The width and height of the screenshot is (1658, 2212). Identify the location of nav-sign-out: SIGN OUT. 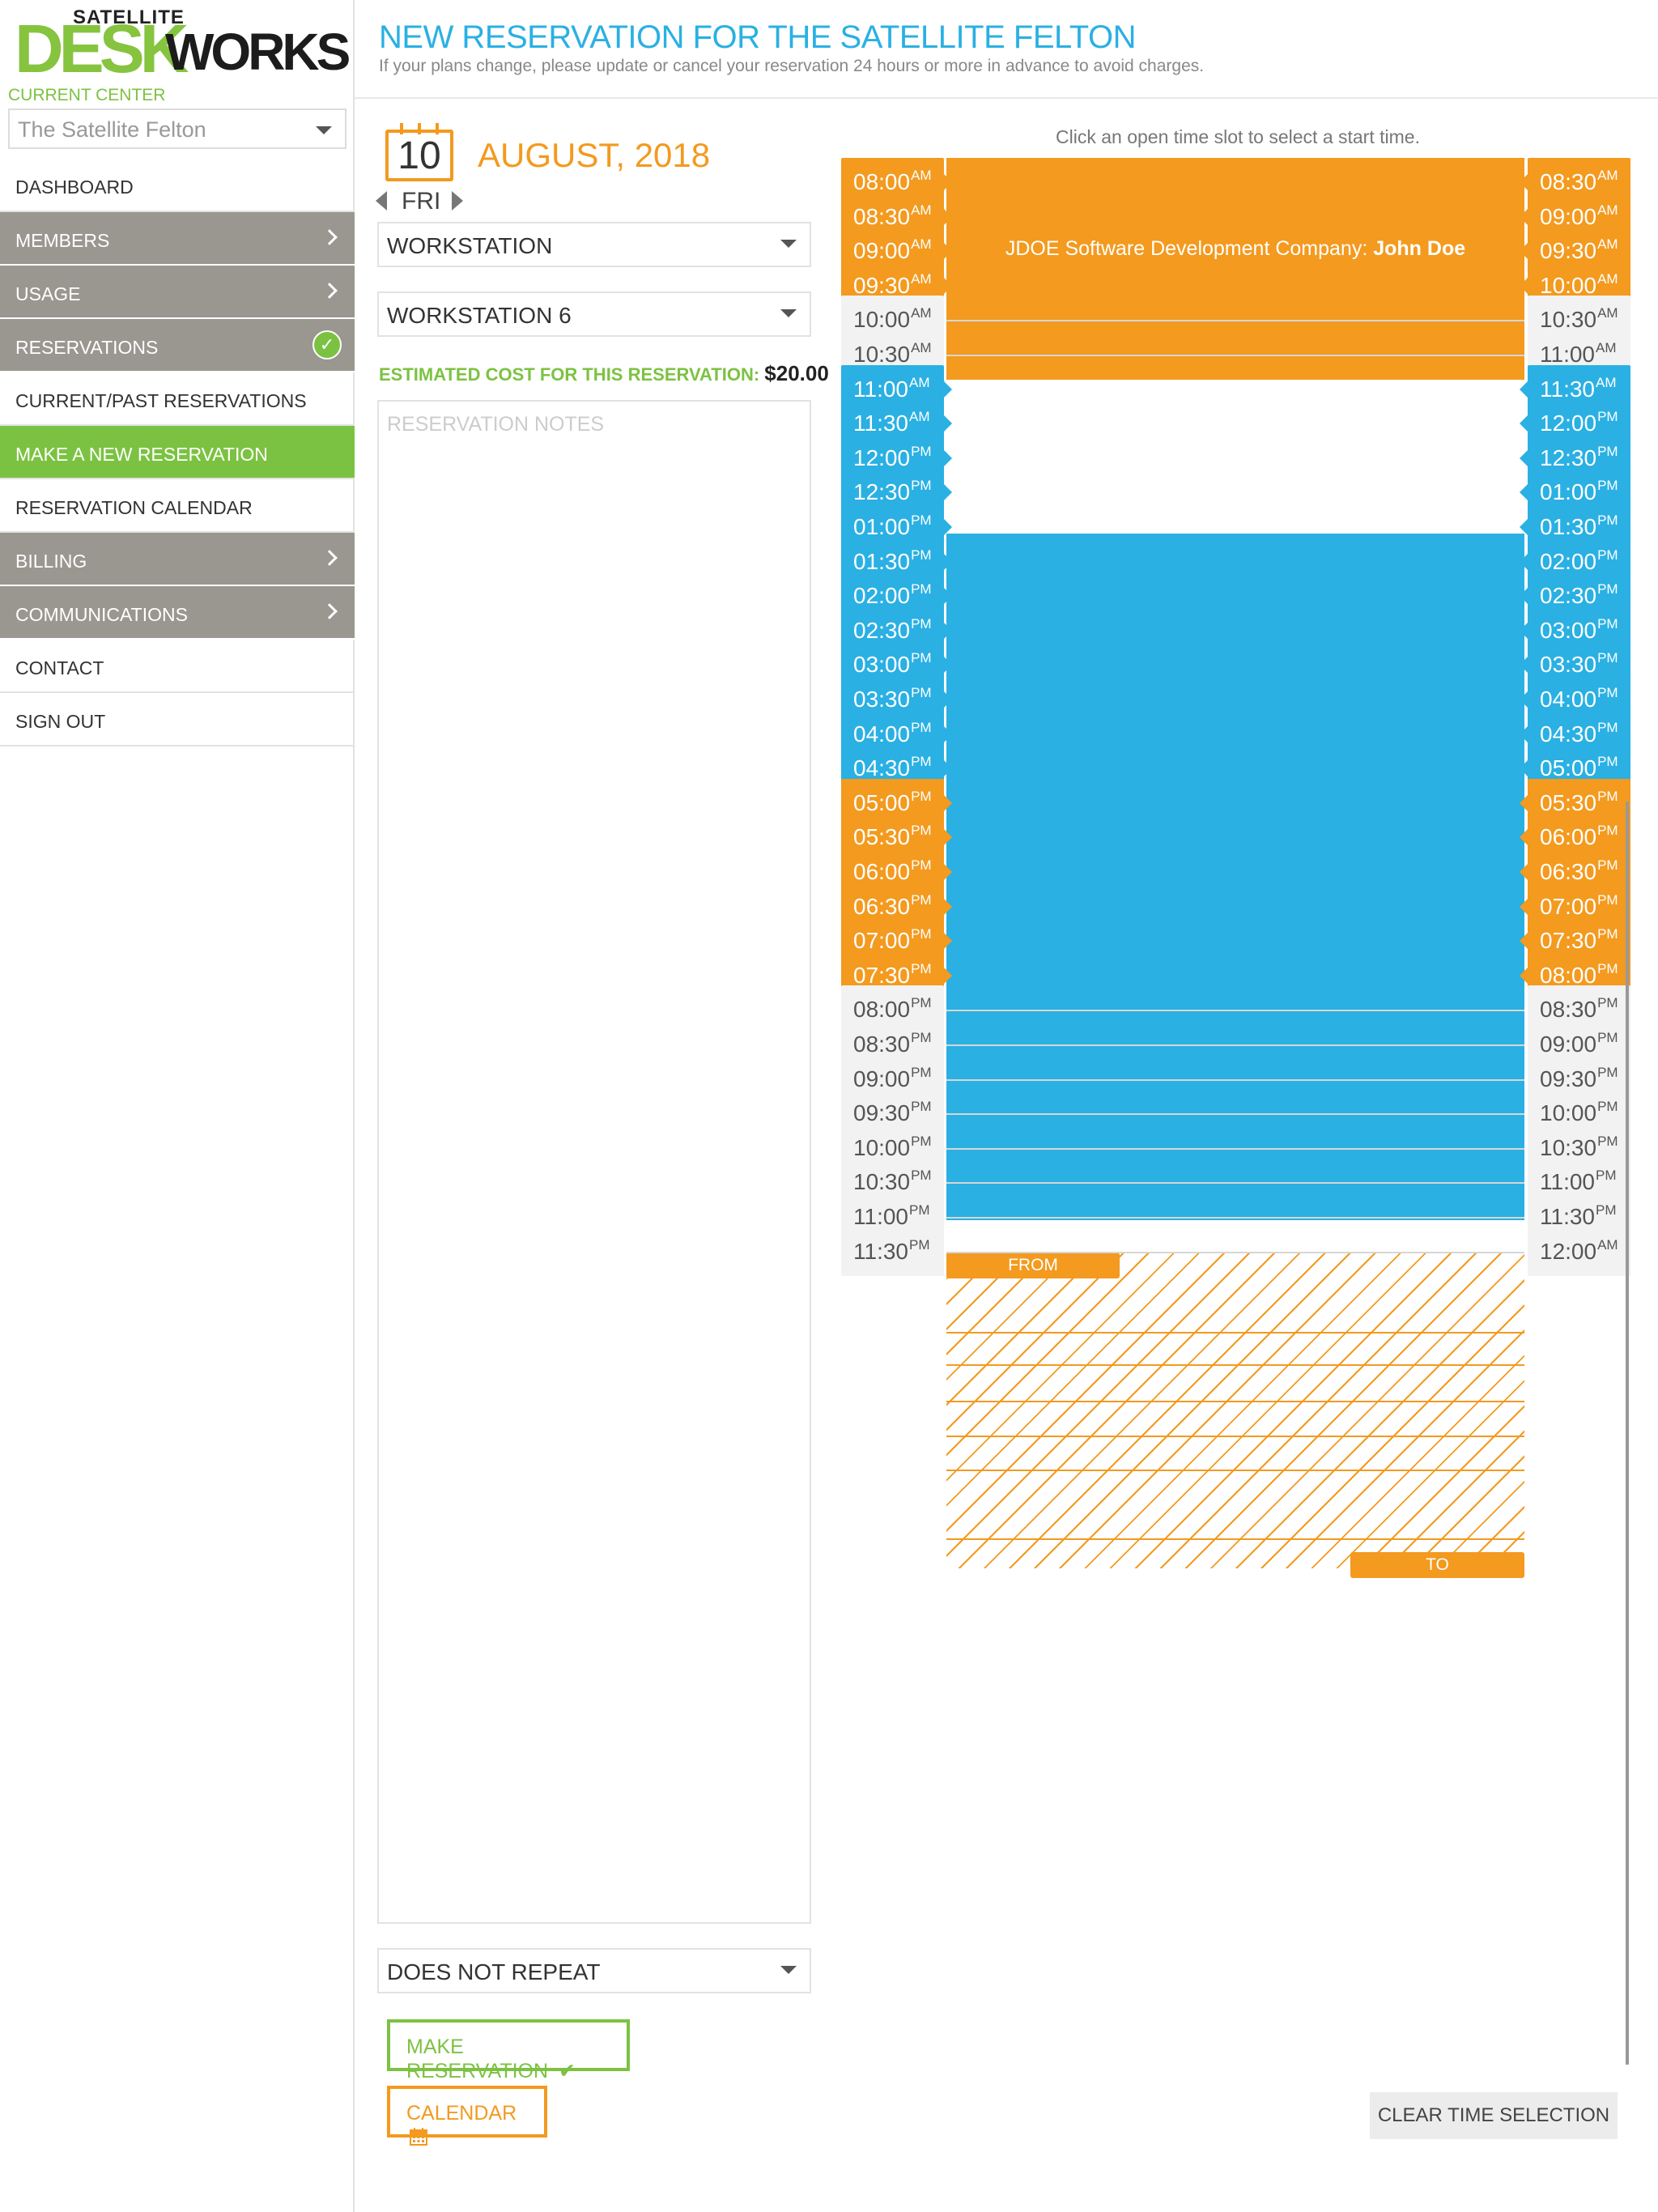
(177, 720).